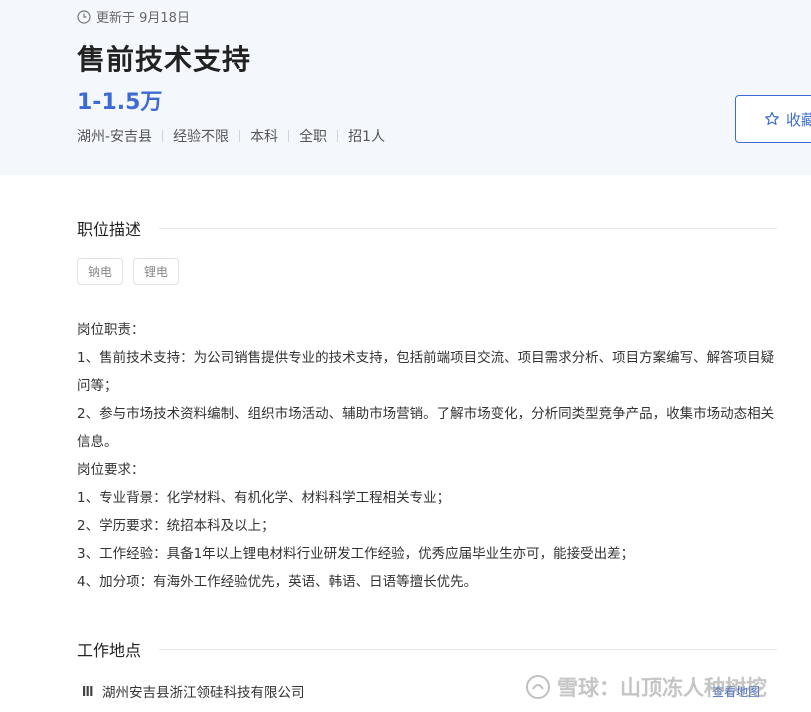 The image size is (811, 712). I want to click on update-info: 更新于 9月18日, so click(133, 16).